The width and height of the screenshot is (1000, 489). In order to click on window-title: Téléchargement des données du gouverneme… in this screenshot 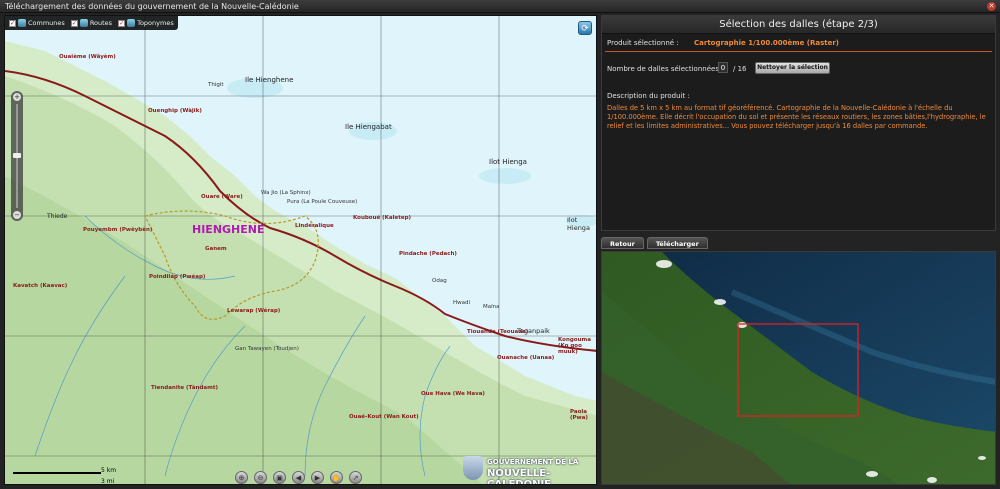, I will do `click(500, 6)`.